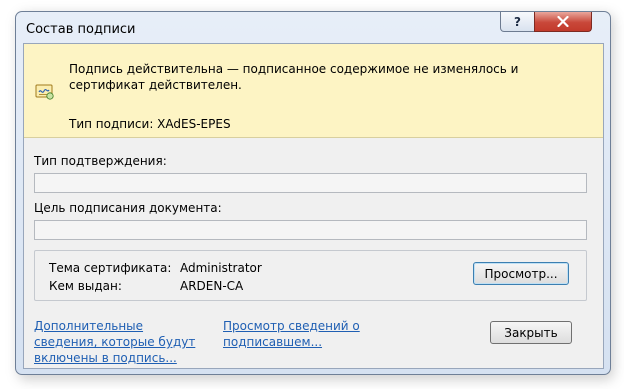  I want to click on certificate-issuer-label: Кем выдан:, so click(85, 286).